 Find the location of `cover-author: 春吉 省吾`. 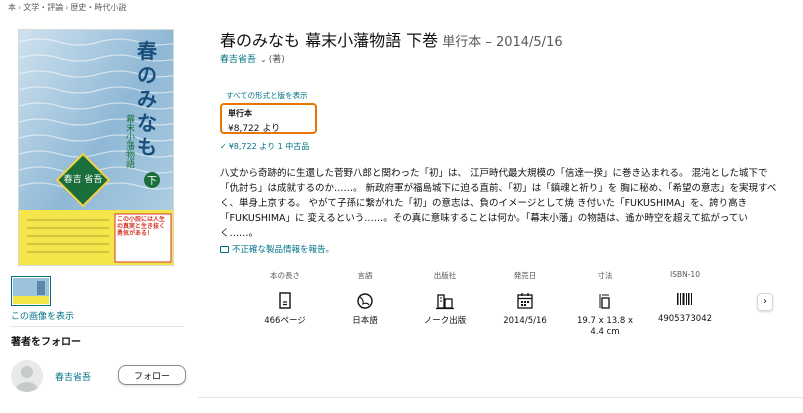

cover-author: 春吉 省吾 is located at coordinates (83, 179).